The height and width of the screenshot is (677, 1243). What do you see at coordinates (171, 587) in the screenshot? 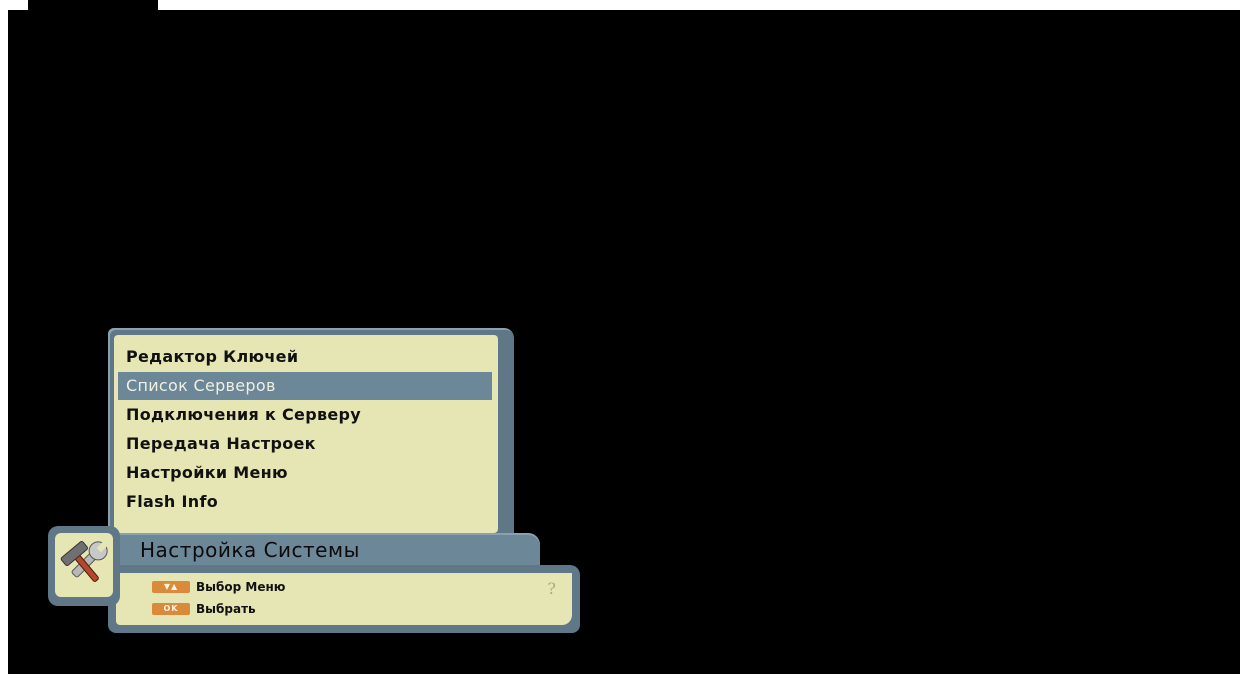
I see `updown-key-badge: ▼▲` at bounding box center [171, 587].